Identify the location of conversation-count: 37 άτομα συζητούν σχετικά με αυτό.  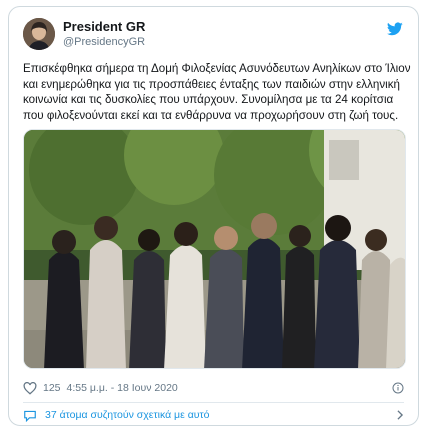
(127, 415).